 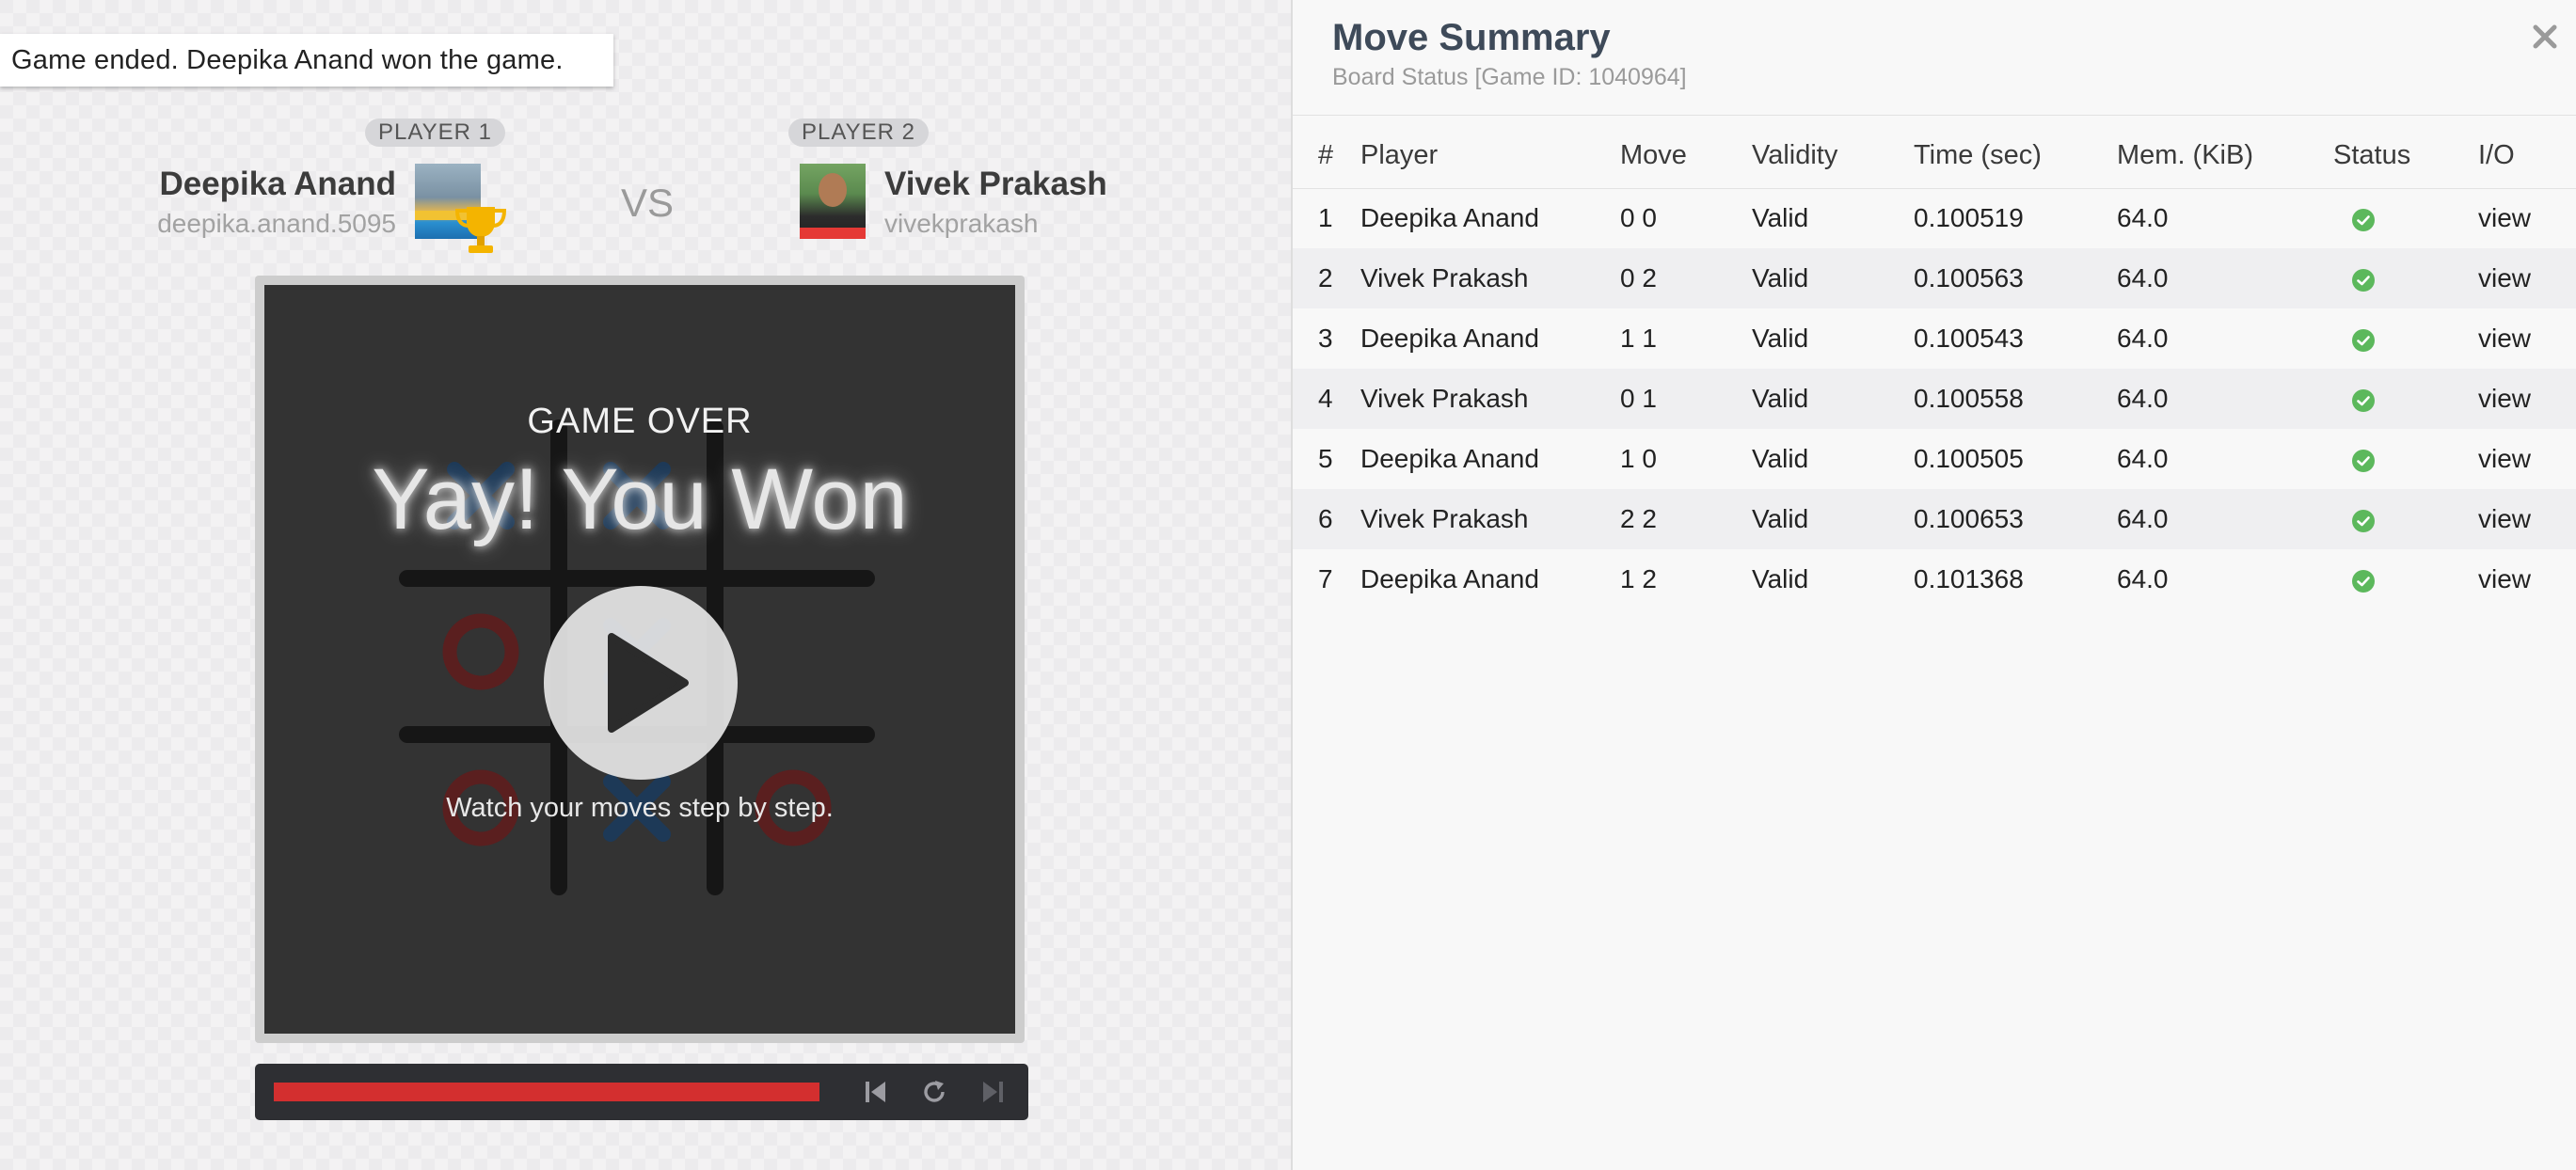 I want to click on table-row: 4 Vivek Prakash 0 1 Valid 0.100558 64.0 view, so click(x=1935, y=399).